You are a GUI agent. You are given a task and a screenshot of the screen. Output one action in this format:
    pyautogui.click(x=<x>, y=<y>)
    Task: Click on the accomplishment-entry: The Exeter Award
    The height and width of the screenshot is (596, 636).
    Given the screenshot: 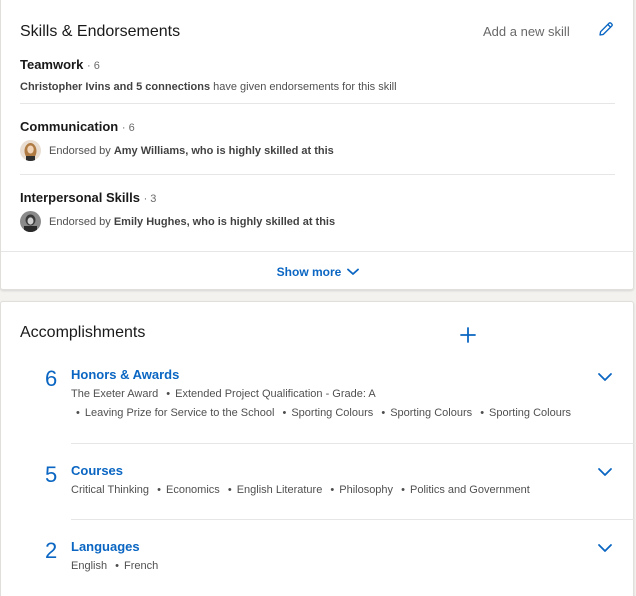 What is the action you would take?
    pyautogui.click(x=115, y=394)
    